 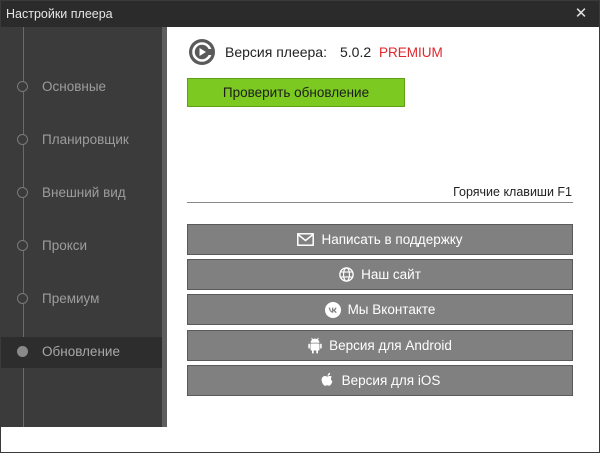 I want to click on ios-button-label: Версия для iOS, so click(x=391, y=380).